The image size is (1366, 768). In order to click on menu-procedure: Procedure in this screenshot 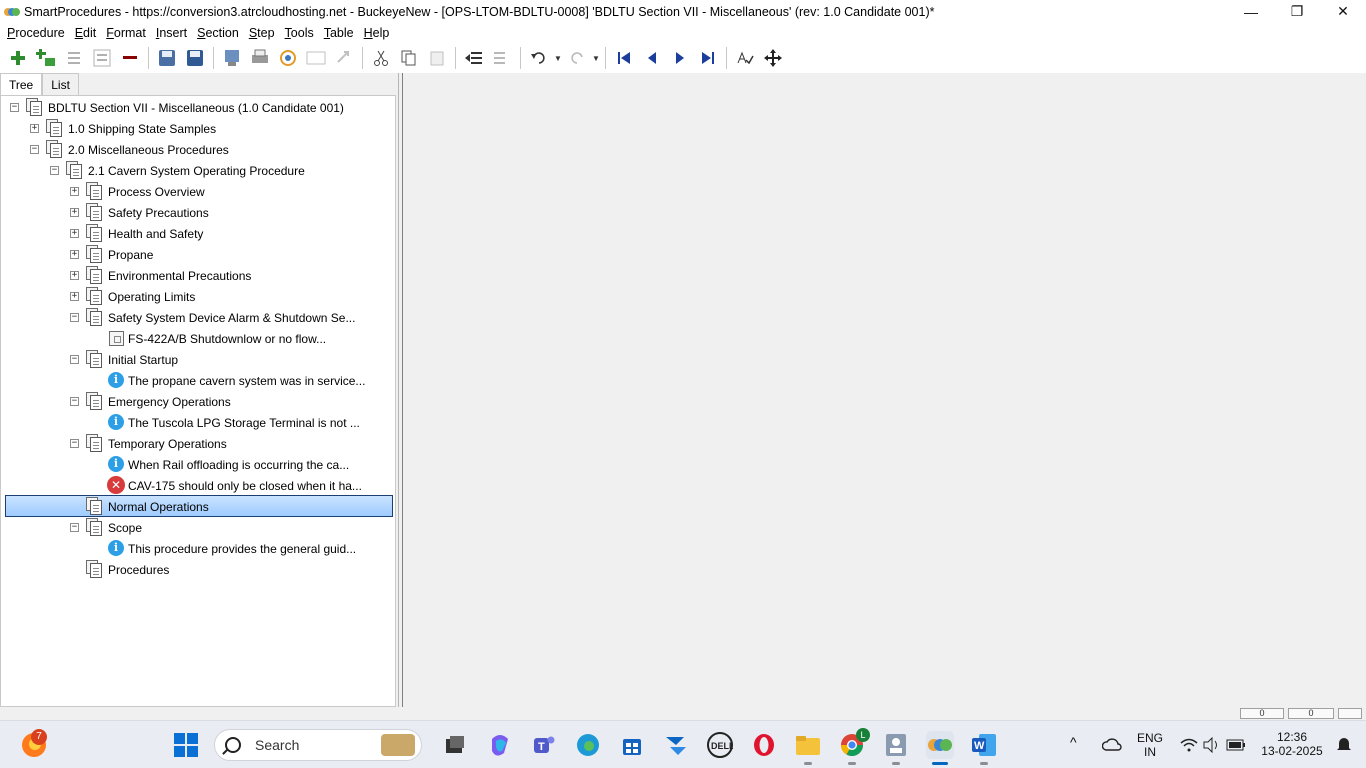, I will do `click(36, 33)`.